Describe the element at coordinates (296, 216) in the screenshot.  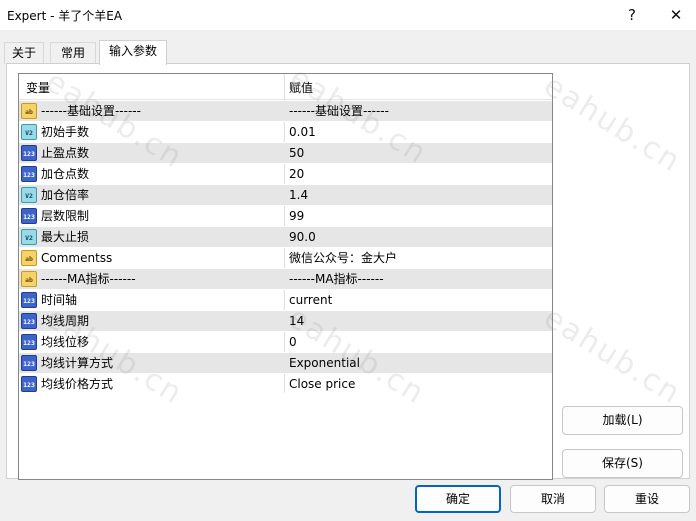
I see `parameter-value: 99` at that location.